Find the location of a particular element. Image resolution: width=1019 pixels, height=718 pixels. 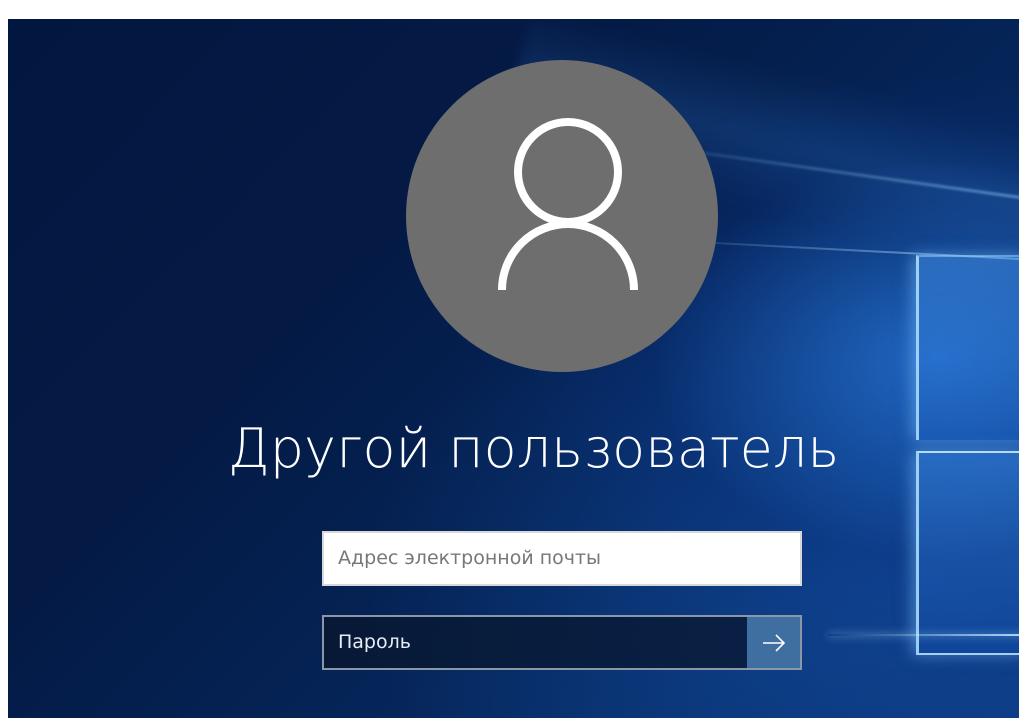

email-field: Адрес электронной почты is located at coordinates (562, 558).